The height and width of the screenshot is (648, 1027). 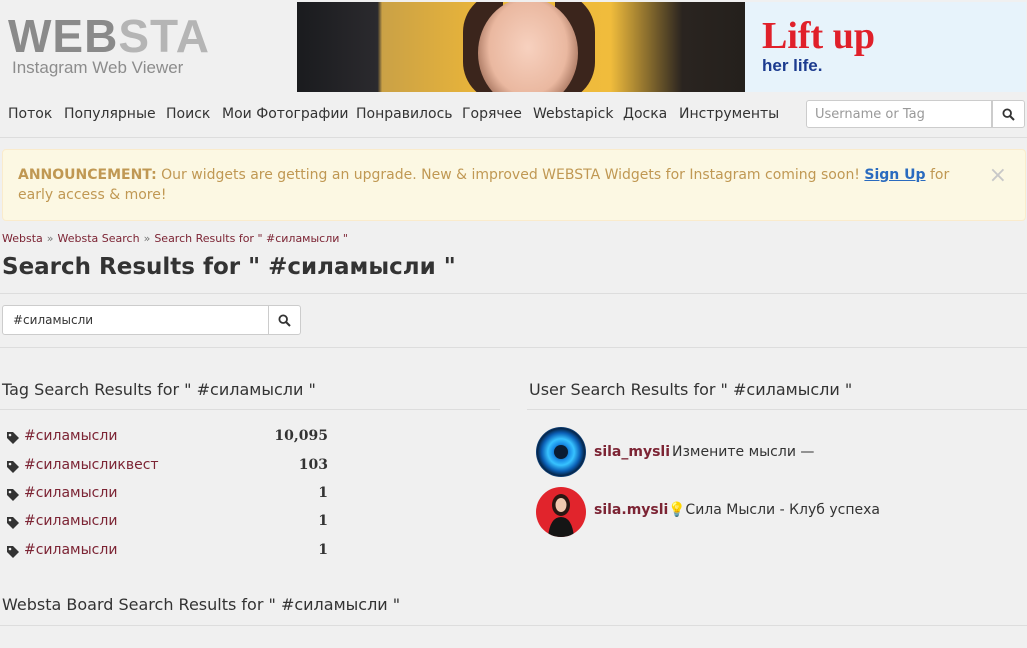 I want to click on main-search-button, so click(x=284, y=320).